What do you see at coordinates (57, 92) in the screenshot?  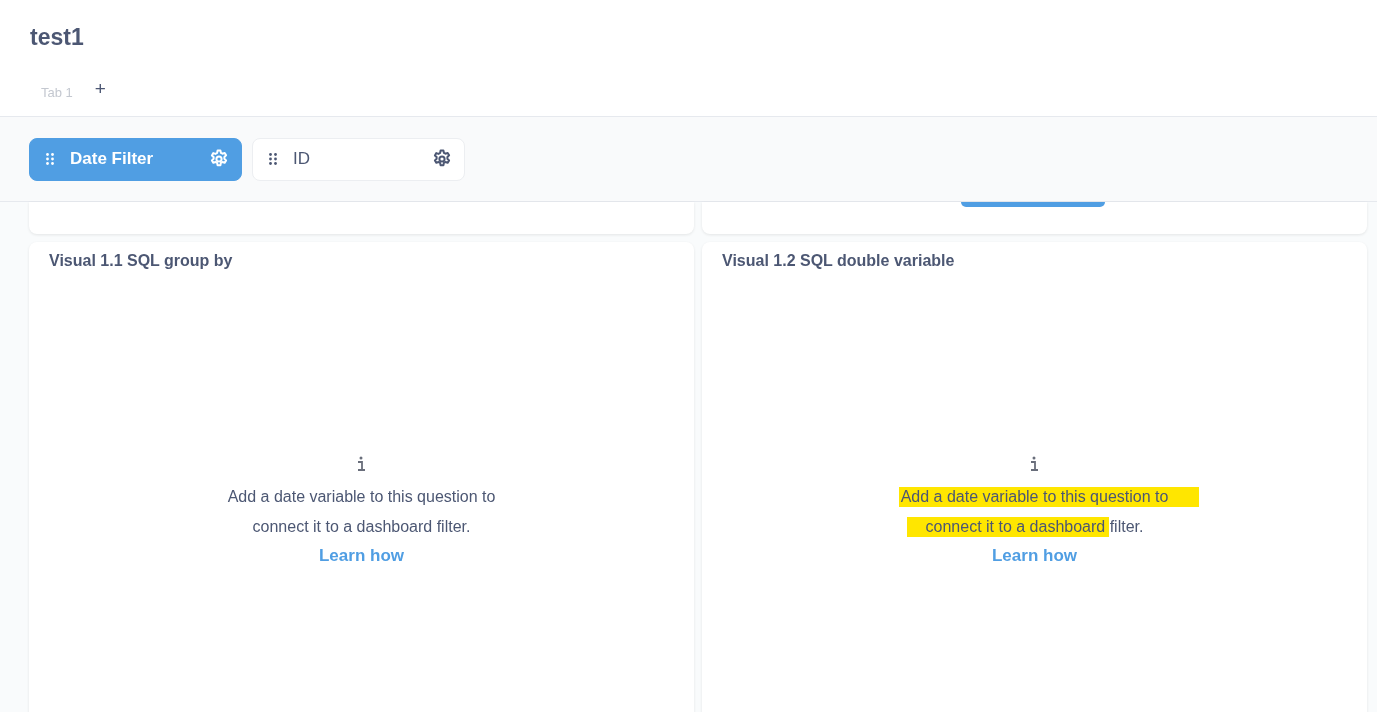 I see `tab: Tab 1` at bounding box center [57, 92].